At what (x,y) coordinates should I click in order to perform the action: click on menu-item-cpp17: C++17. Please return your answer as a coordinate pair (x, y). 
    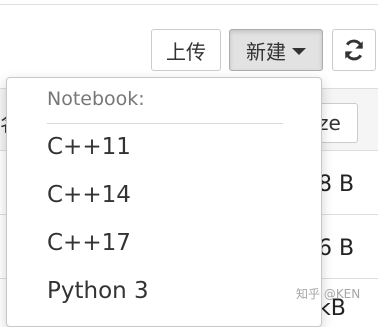
    Looking at the image, I should click on (89, 243).